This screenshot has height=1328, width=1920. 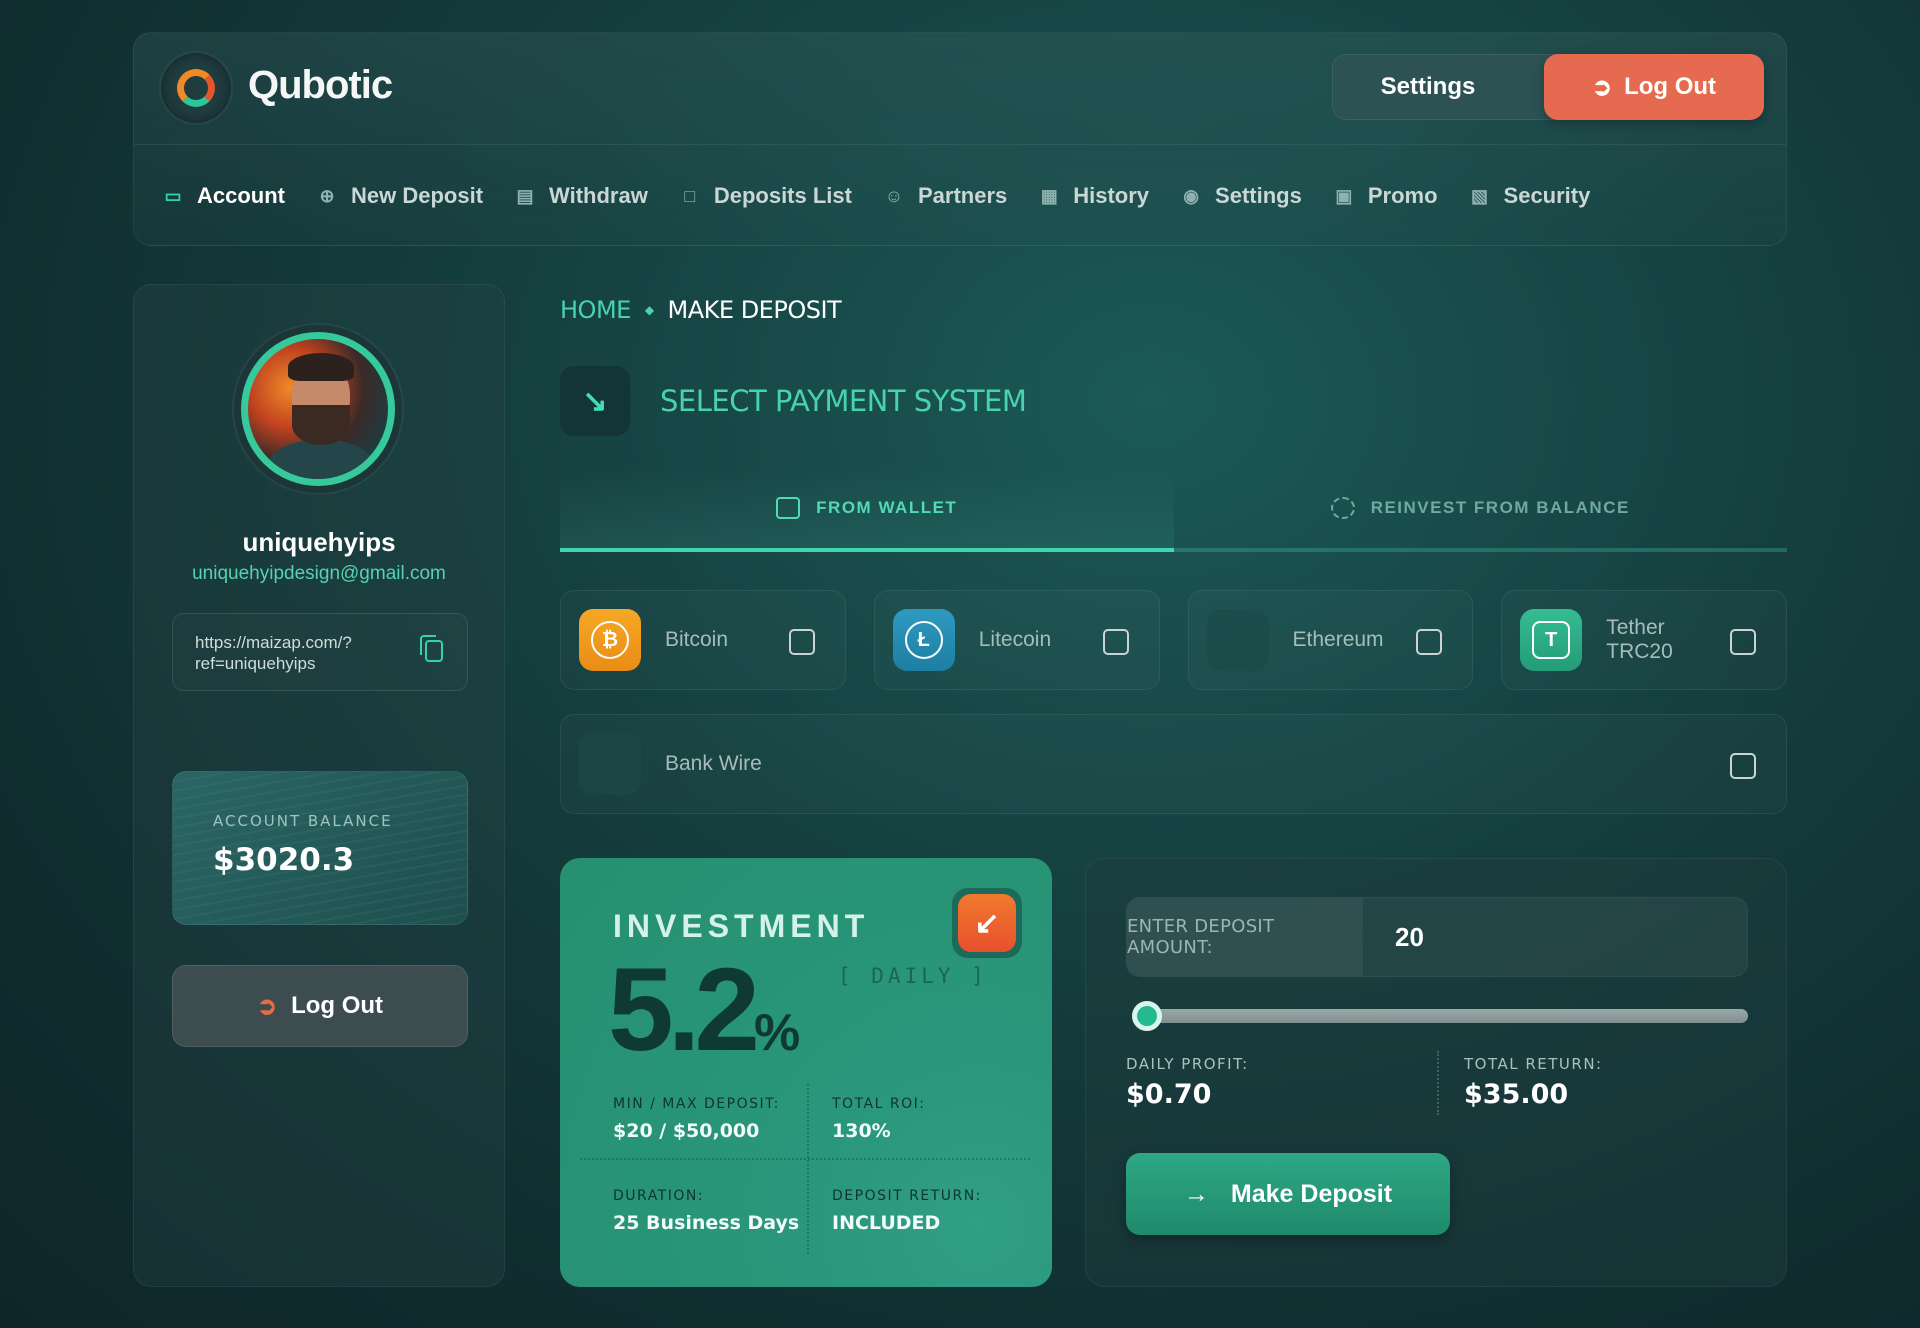 I want to click on settings-button: Settings, so click(x=1448, y=87).